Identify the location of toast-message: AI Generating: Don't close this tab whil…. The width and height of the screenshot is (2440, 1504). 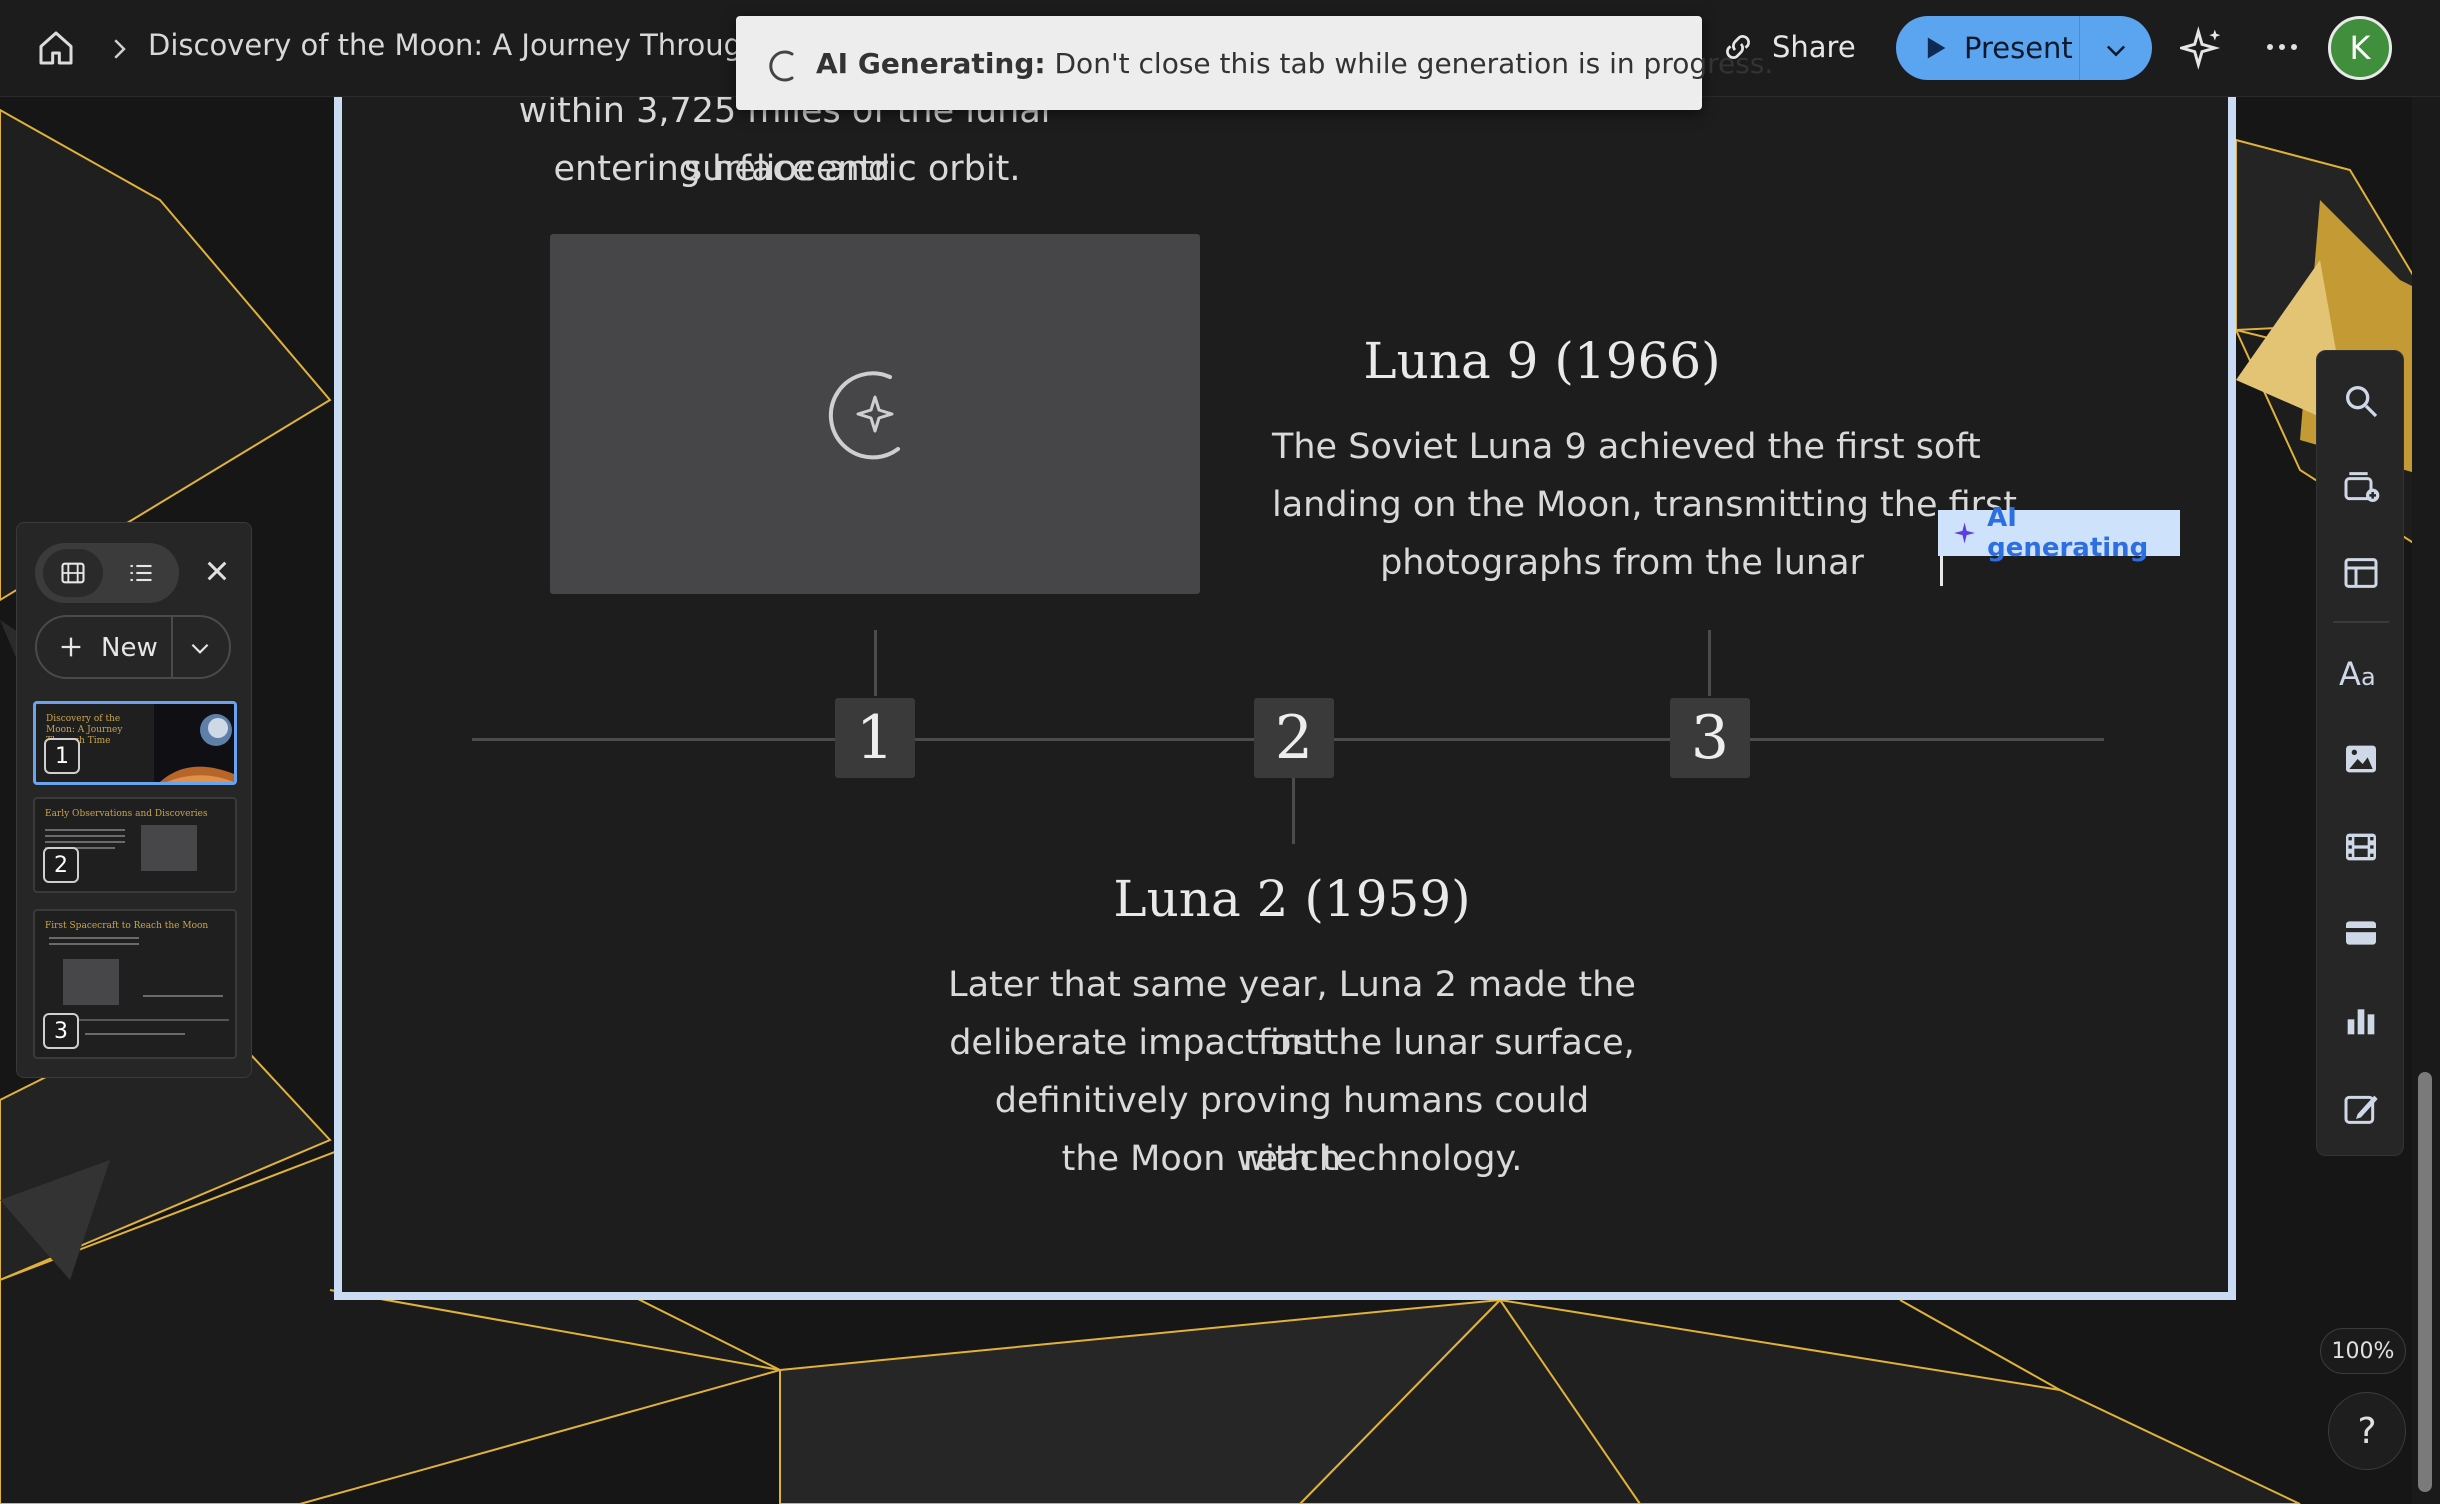
(1294, 63).